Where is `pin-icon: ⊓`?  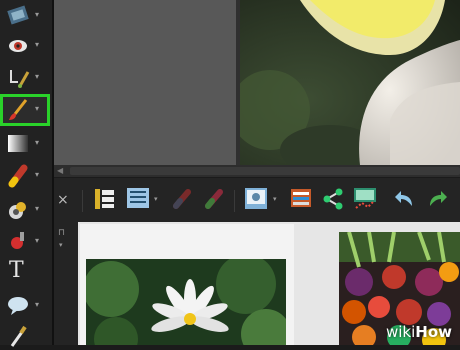 pin-icon: ⊓ is located at coordinates (61, 233).